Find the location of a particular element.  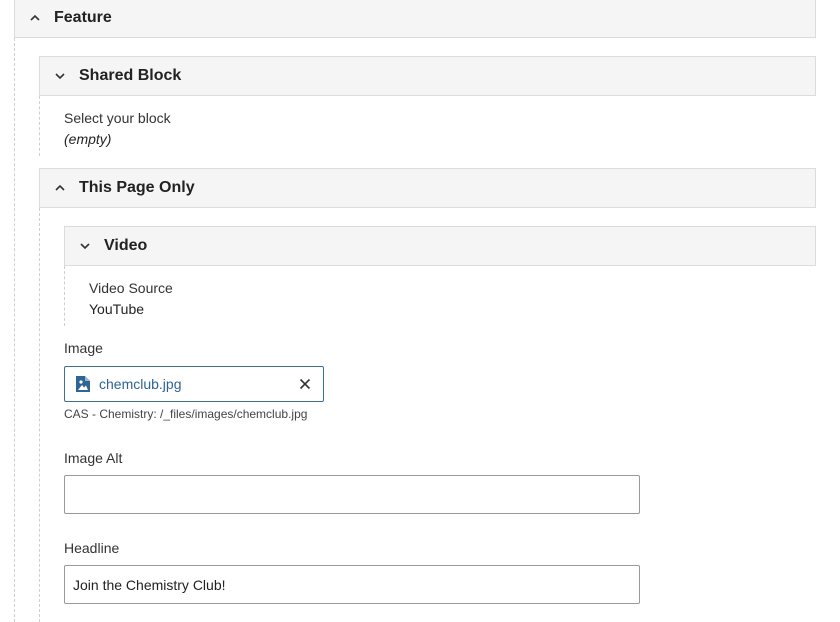

section-title: Shared Block is located at coordinates (130, 75).